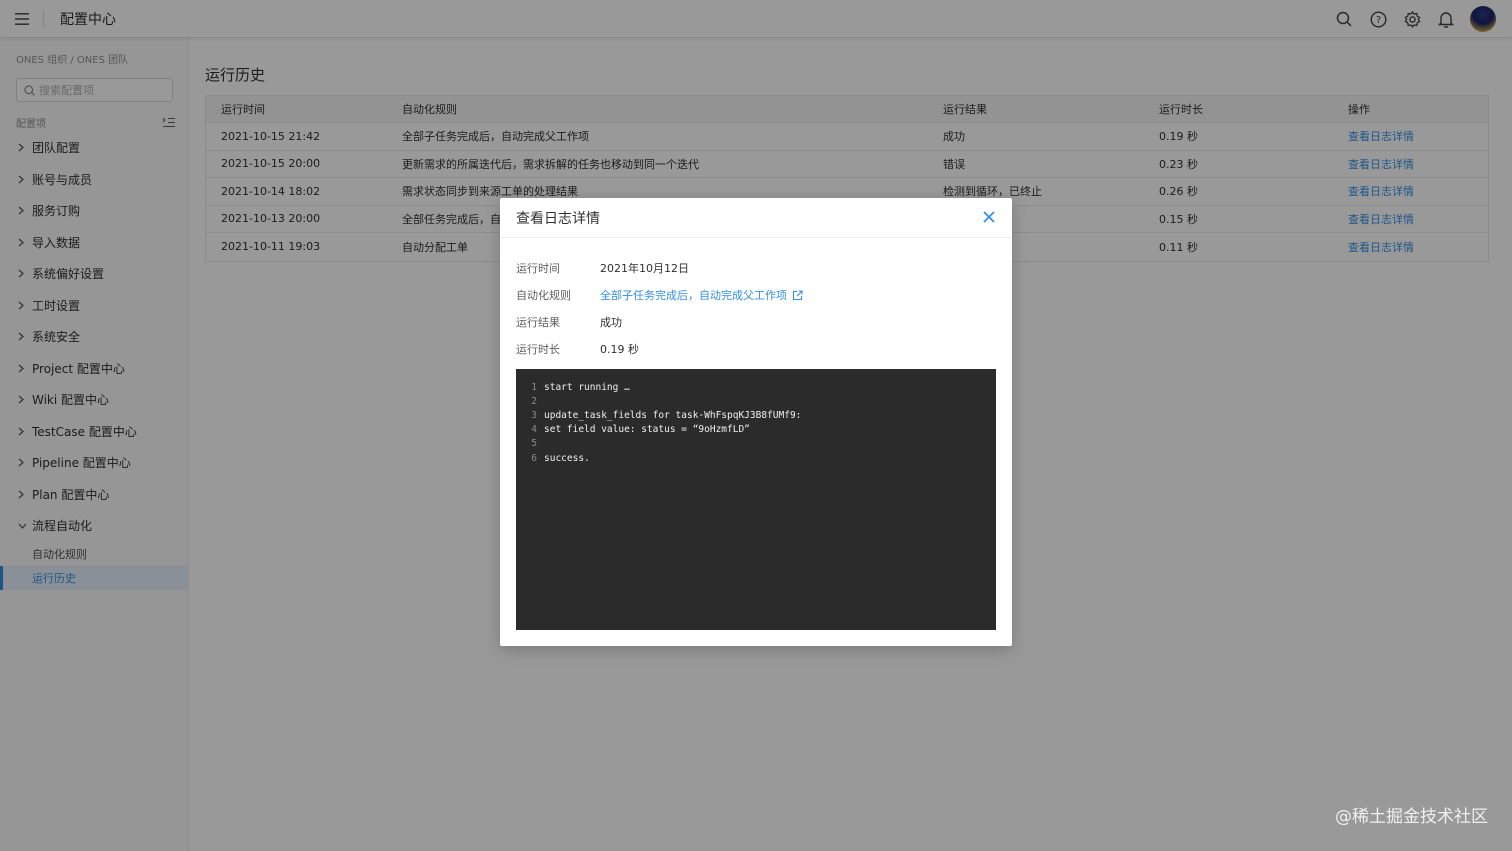  I want to click on line-number: 4, so click(534, 430).